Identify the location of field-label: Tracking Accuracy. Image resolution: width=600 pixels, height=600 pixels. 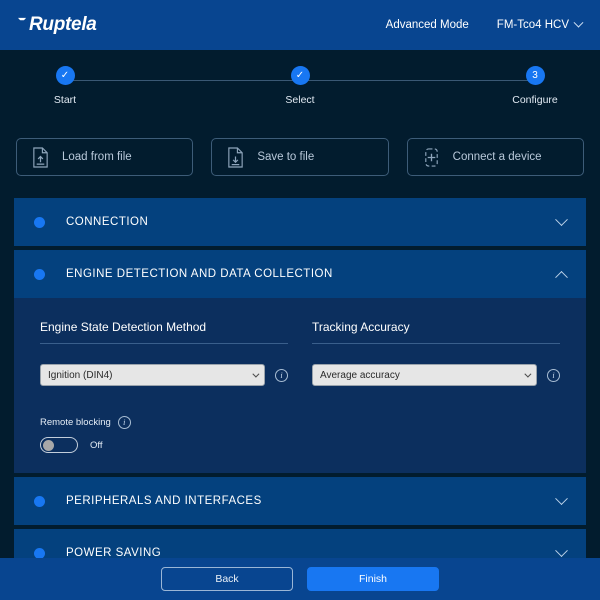
(436, 332).